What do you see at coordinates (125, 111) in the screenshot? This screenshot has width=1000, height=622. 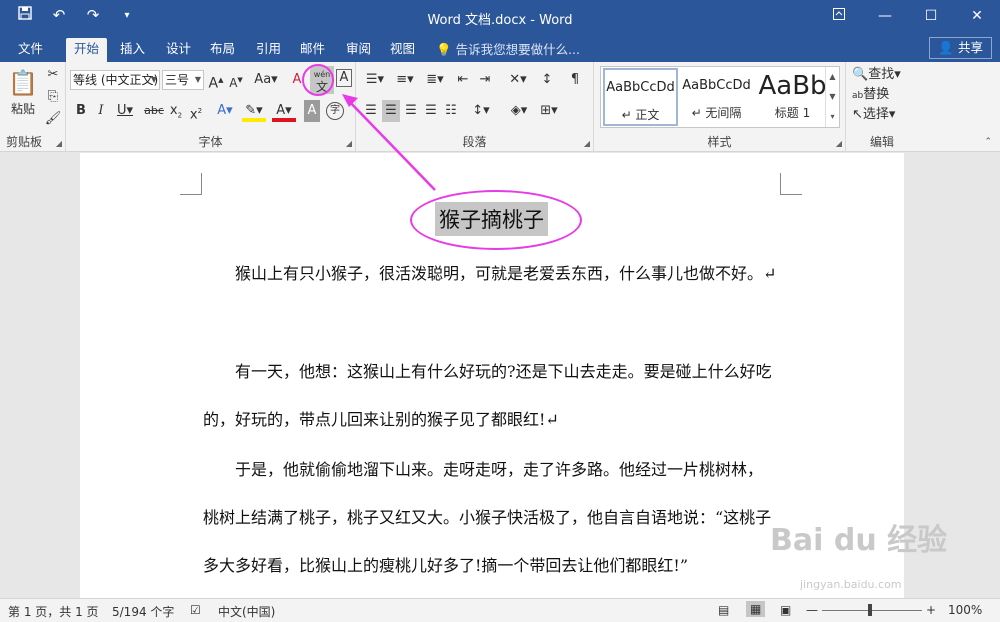 I see `underline-icon: U▾` at bounding box center [125, 111].